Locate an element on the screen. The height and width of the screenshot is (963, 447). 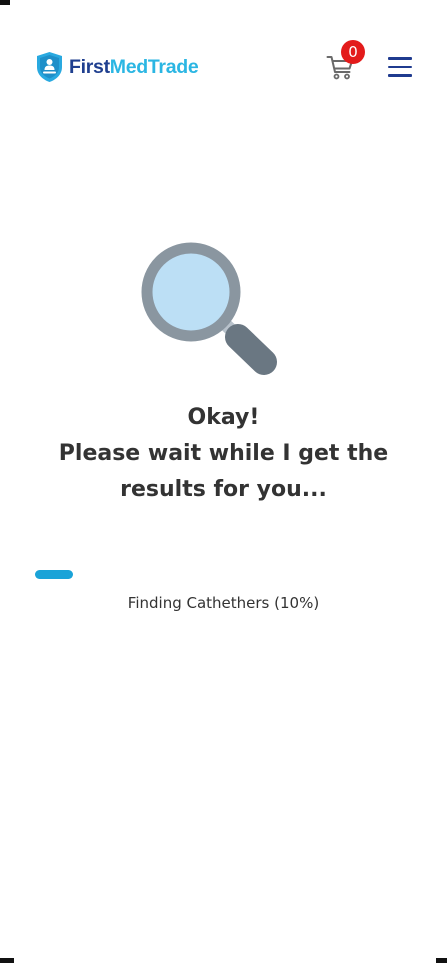
shield-logo-icon is located at coordinates (49, 67).